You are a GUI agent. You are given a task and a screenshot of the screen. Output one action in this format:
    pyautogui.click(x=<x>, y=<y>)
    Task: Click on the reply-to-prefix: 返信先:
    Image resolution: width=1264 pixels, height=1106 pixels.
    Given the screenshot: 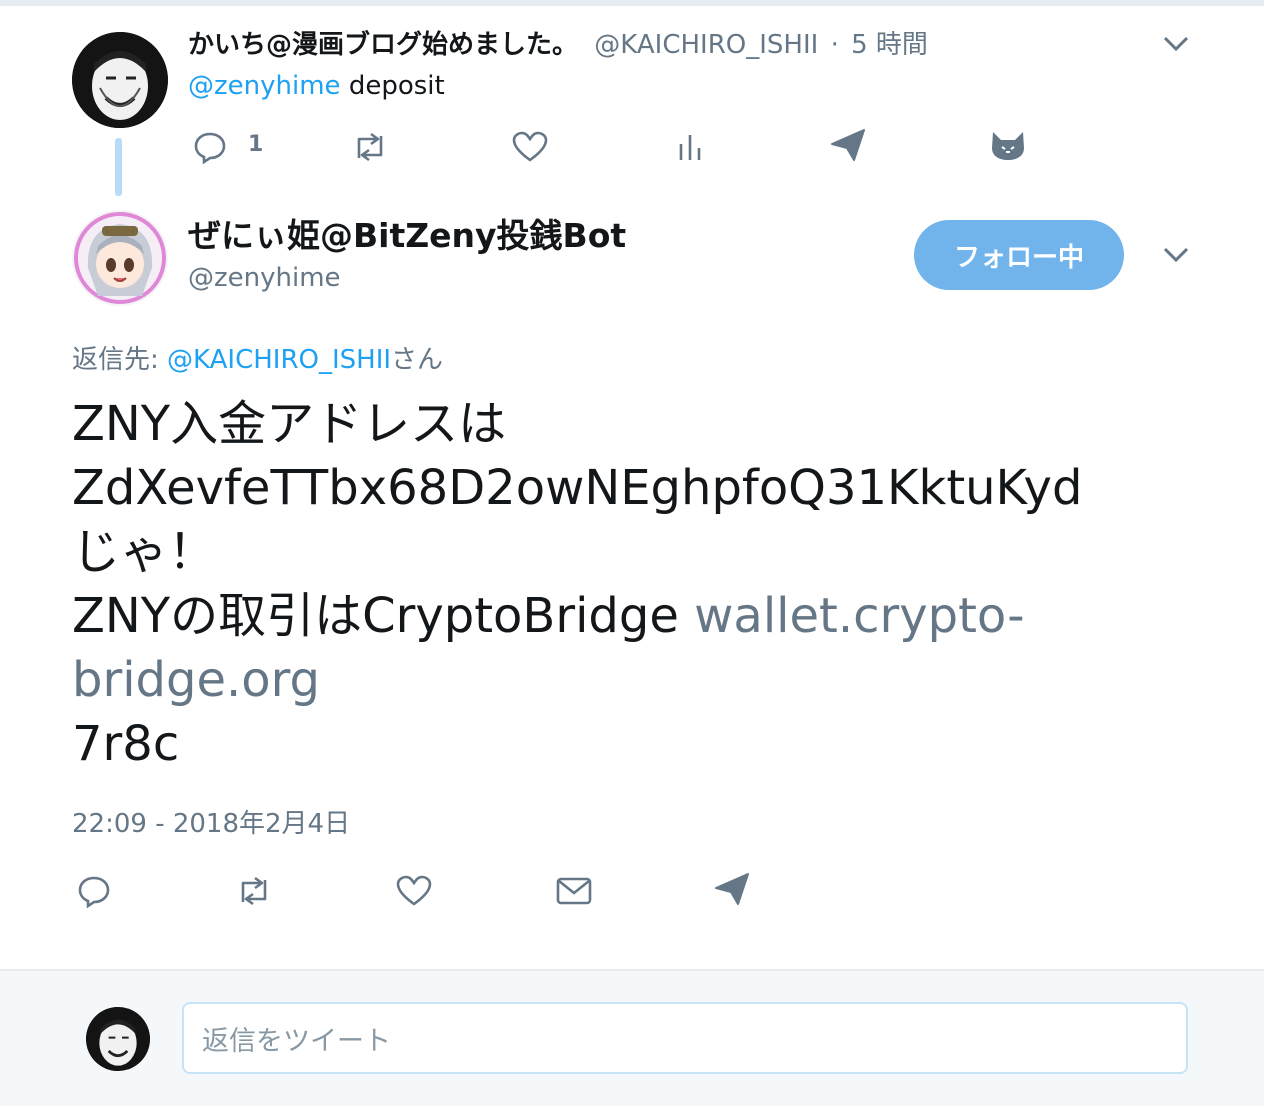 What is the action you would take?
    pyautogui.click(x=120, y=360)
    